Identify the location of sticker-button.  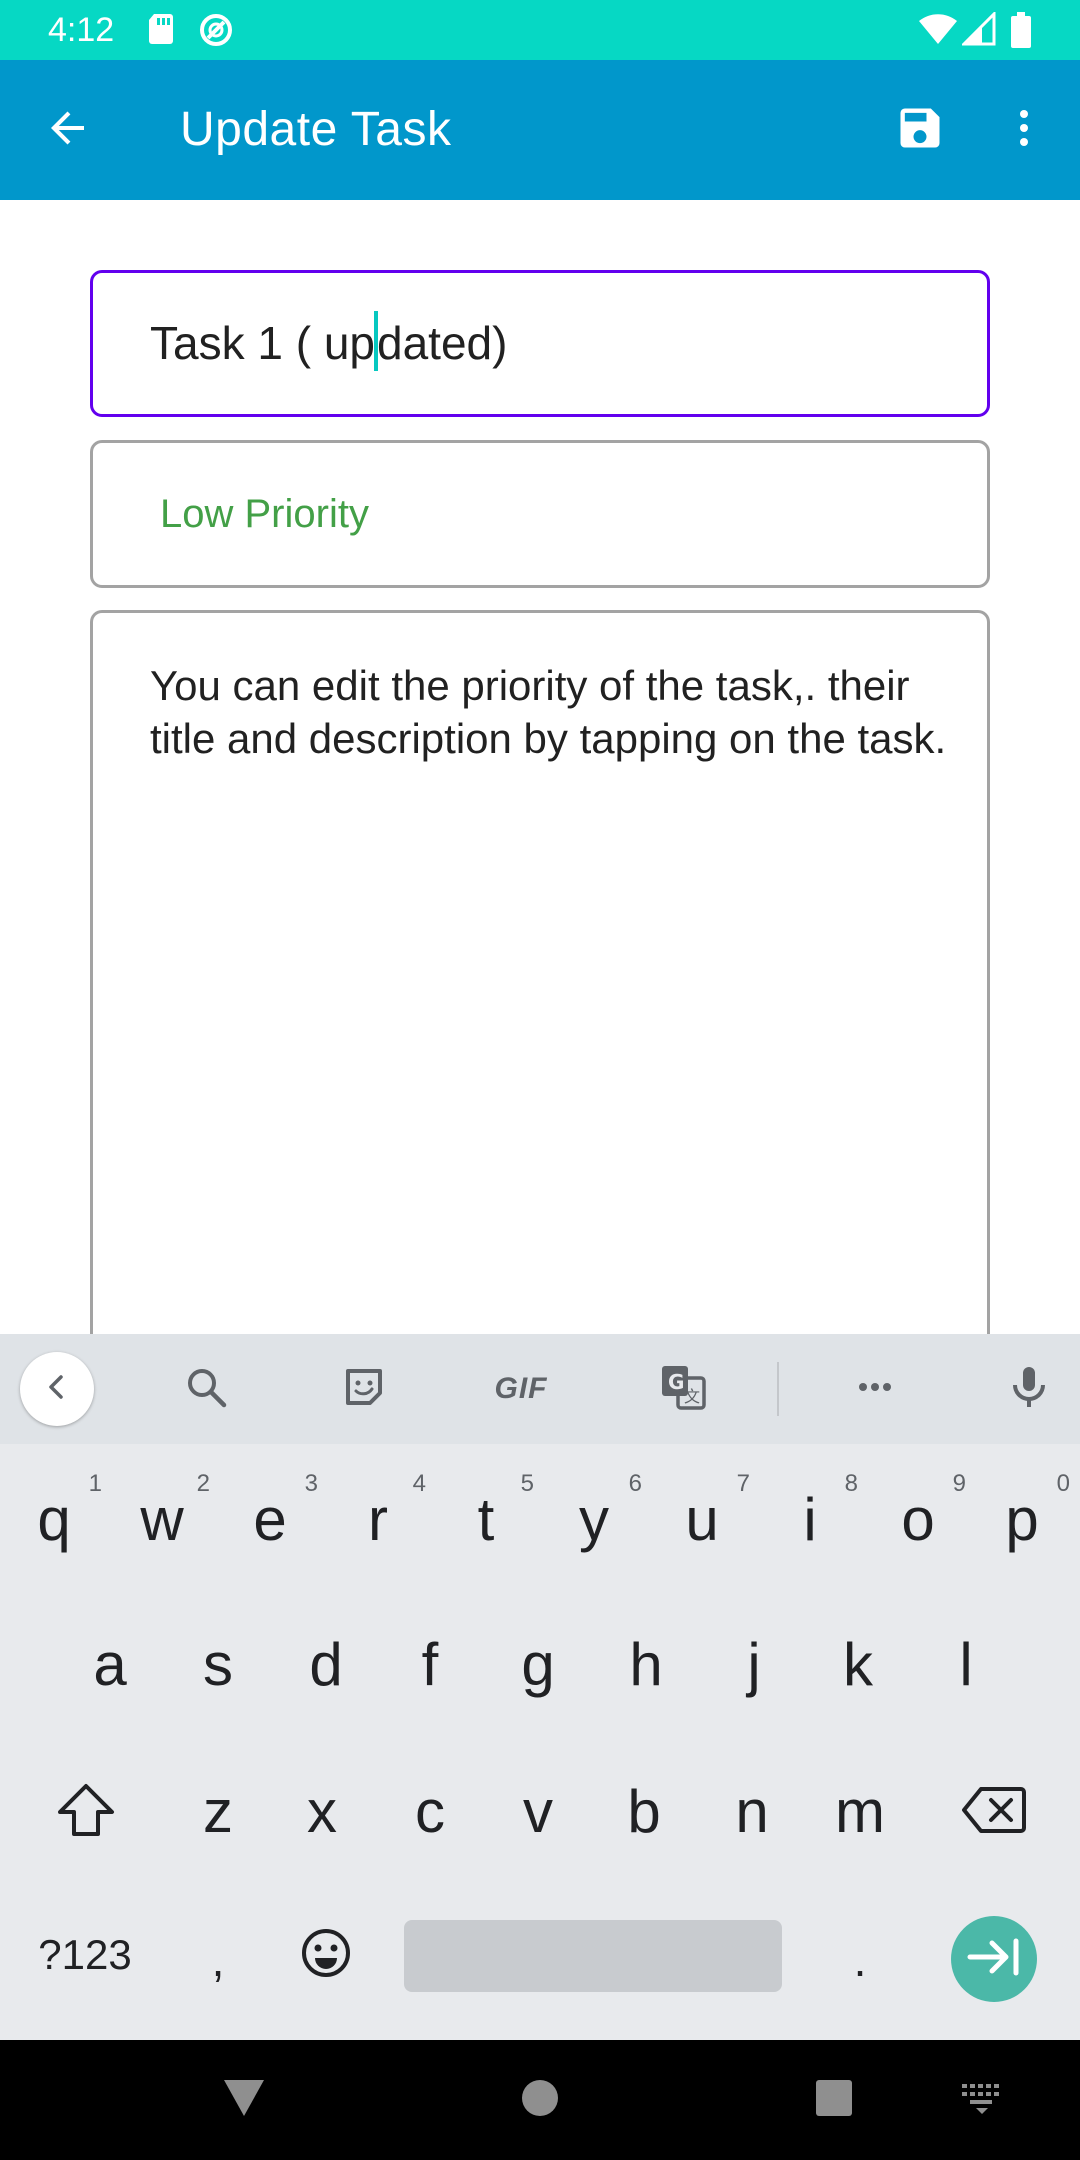
(364, 1389).